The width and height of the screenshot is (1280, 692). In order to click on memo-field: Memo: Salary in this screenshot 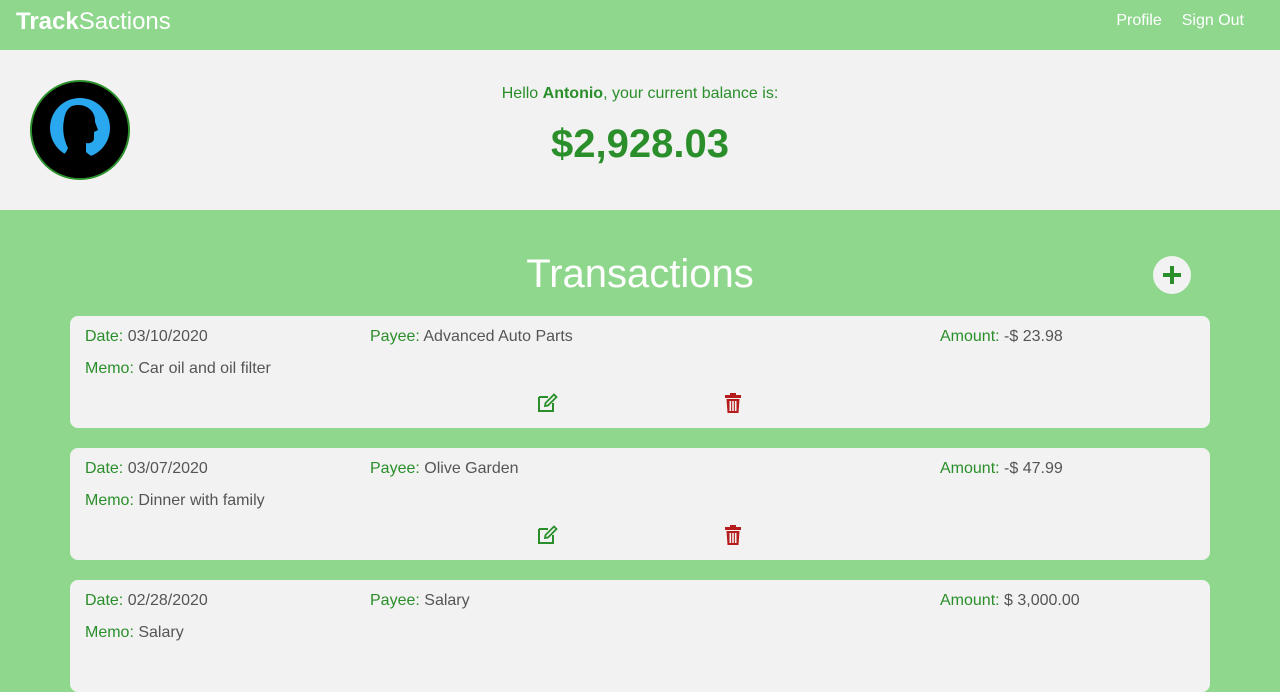, I will do `click(134, 633)`.